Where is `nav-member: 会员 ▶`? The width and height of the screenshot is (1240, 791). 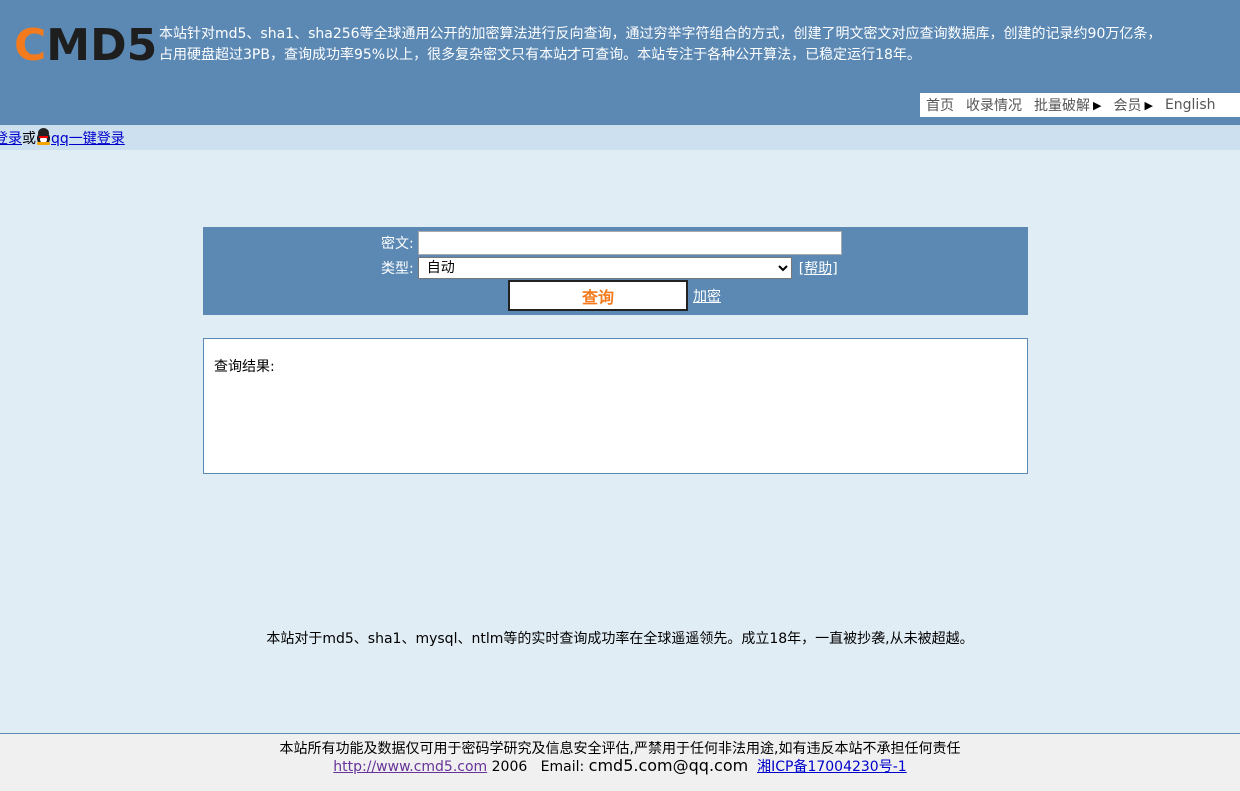
nav-member: 会员 ▶ is located at coordinates (1132, 105).